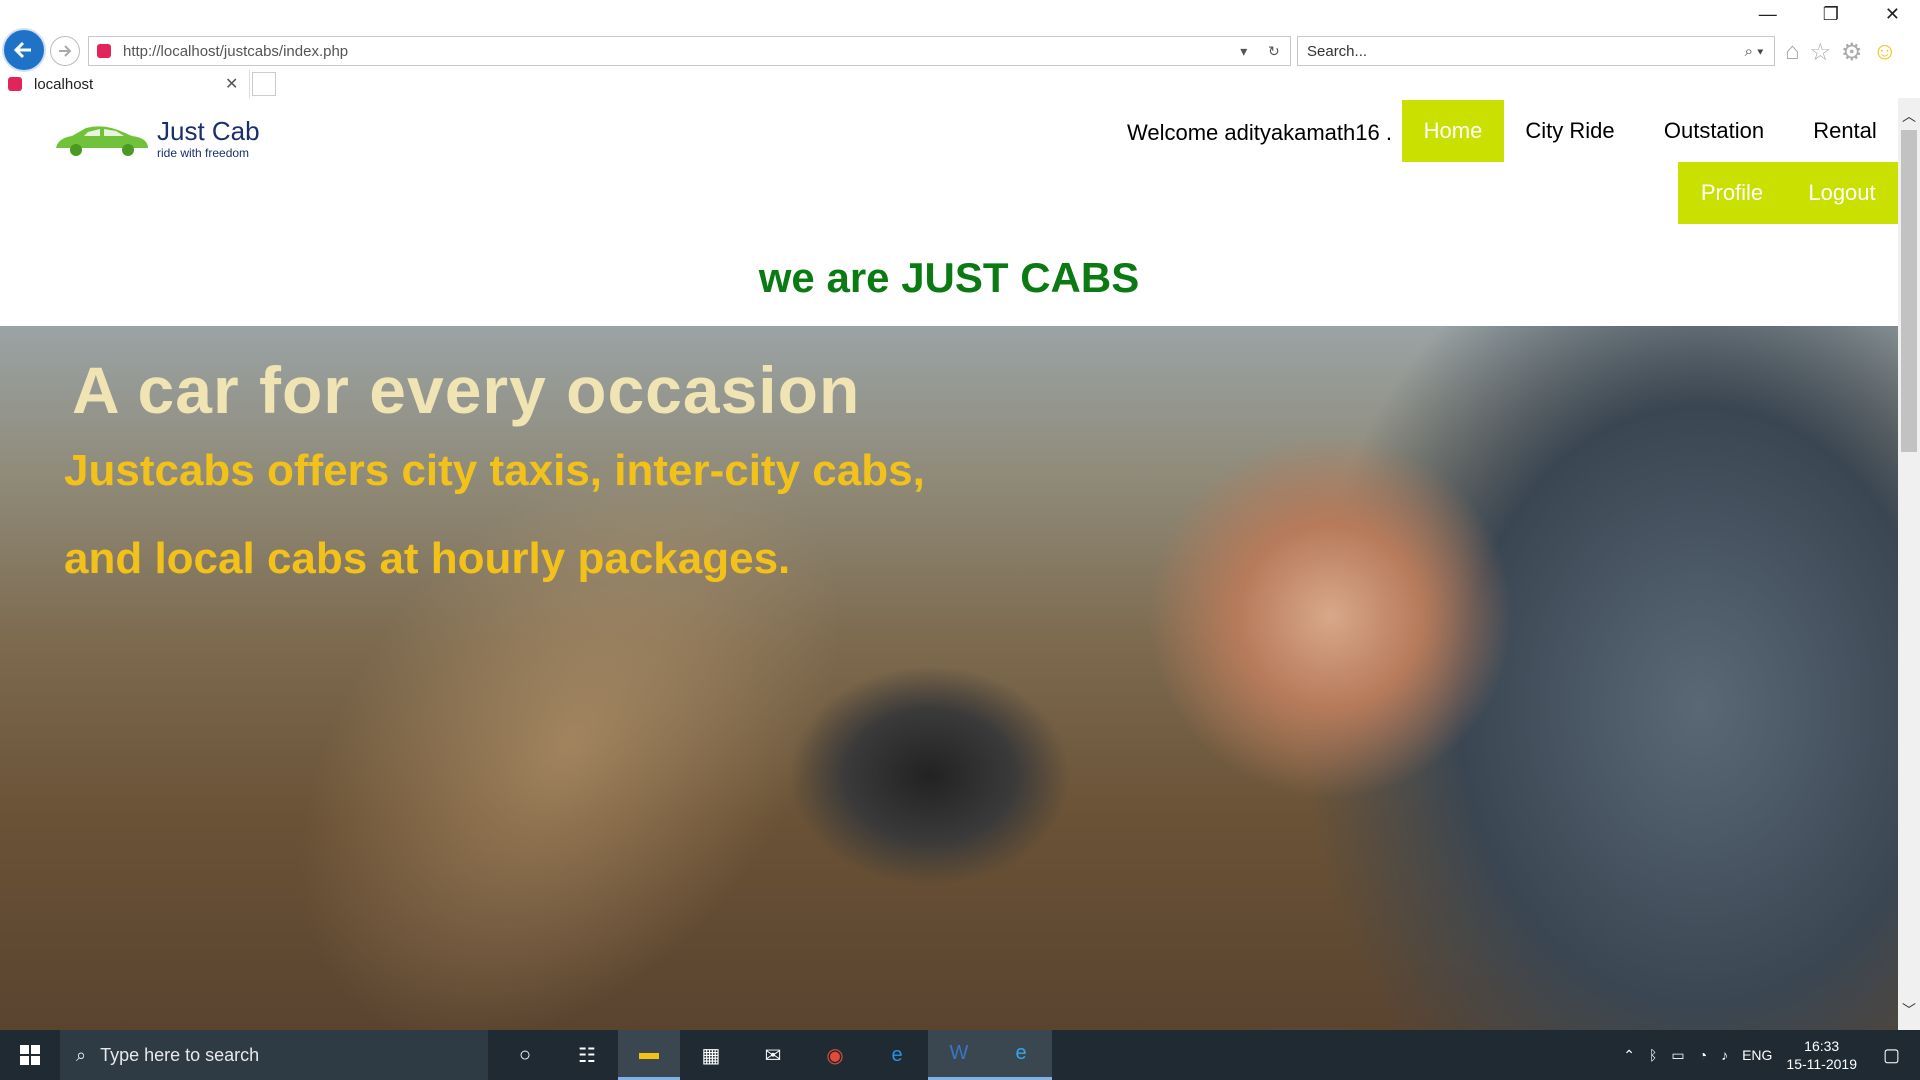  Describe the element at coordinates (1845, 131) in the screenshot. I see `nav-rental: Rental` at that location.